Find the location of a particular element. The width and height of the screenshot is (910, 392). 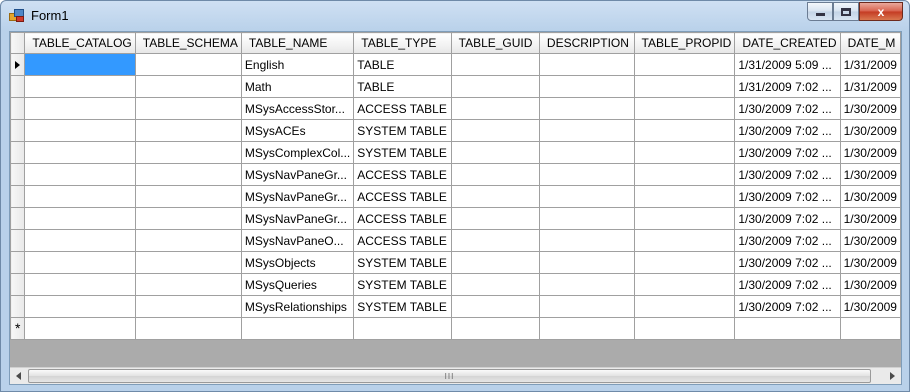

column-header-date-created: DATE_CREATED is located at coordinates (787, 43).